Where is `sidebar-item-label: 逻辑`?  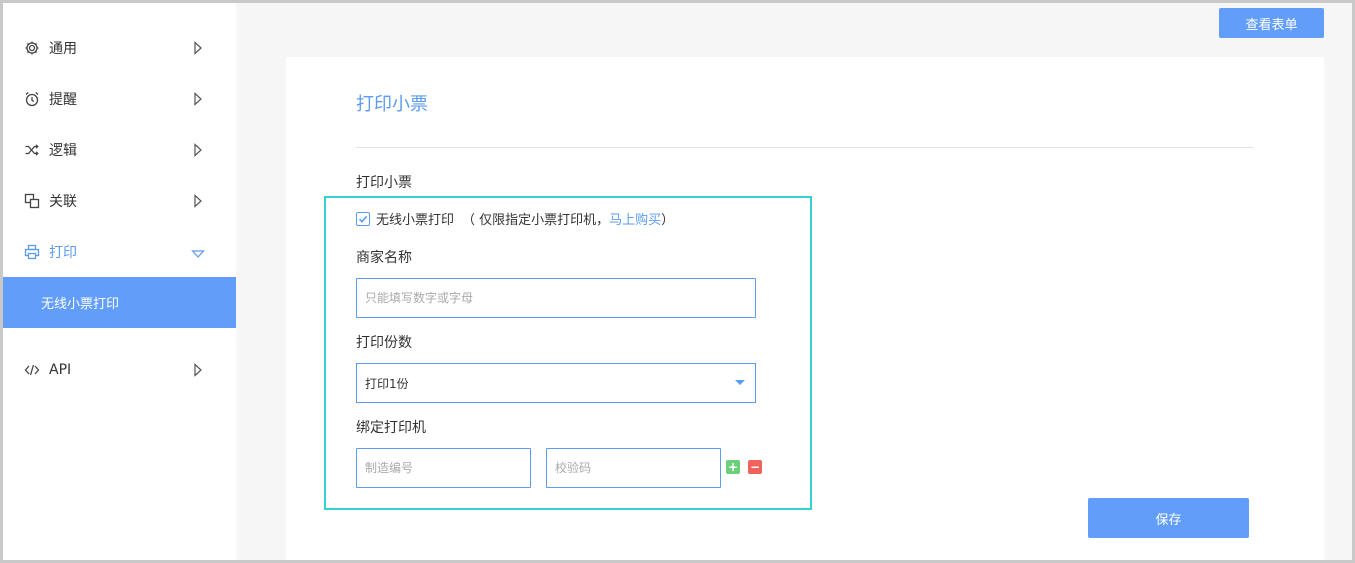 sidebar-item-label: 逻辑 is located at coordinates (63, 151).